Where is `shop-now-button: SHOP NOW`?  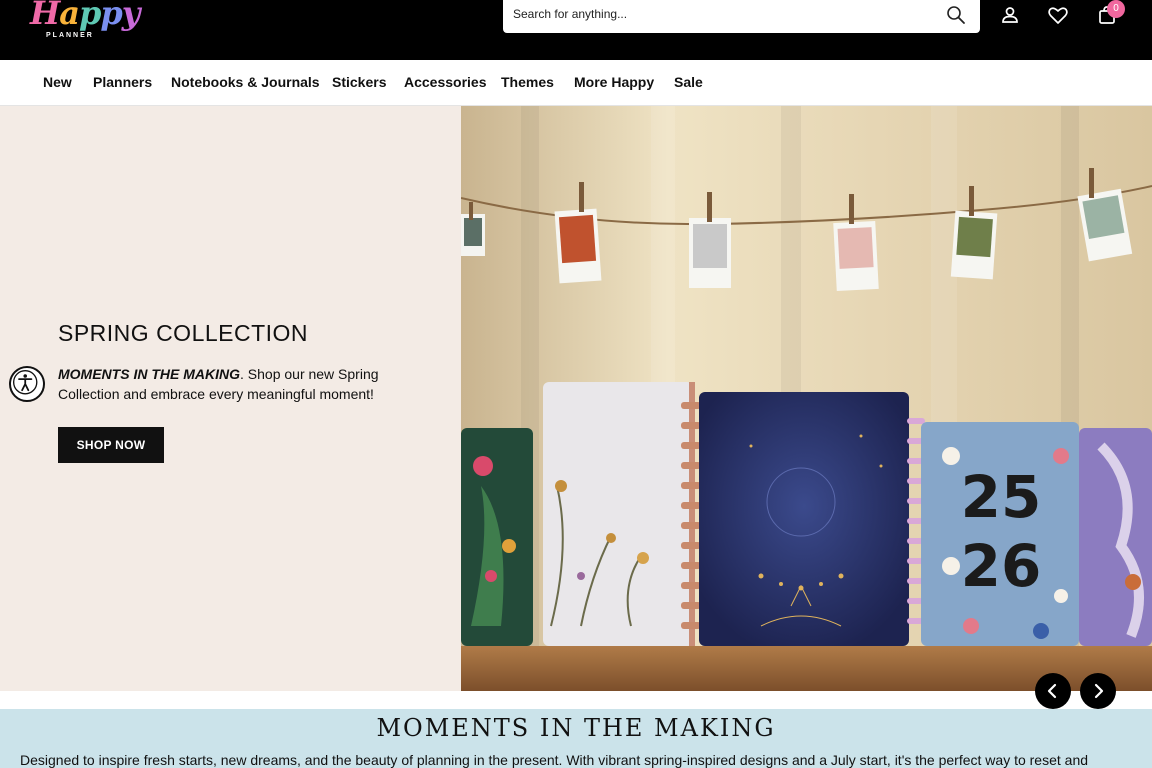 shop-now-button: SHOP NOW is located at coordinates (111, 445).